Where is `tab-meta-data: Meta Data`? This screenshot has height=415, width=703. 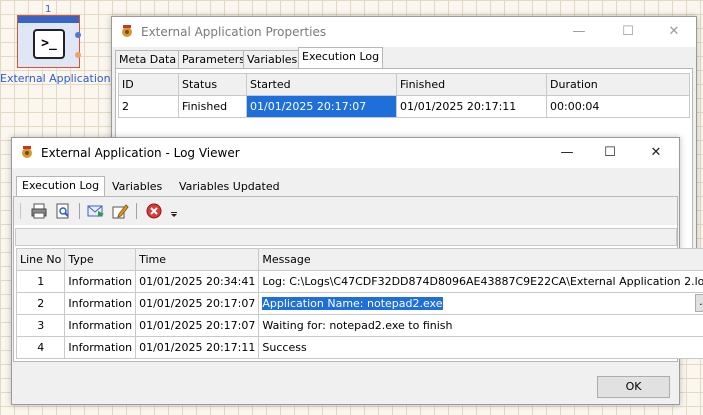
tab-meta-data: Meta Data is located at coordinates (148, 59).